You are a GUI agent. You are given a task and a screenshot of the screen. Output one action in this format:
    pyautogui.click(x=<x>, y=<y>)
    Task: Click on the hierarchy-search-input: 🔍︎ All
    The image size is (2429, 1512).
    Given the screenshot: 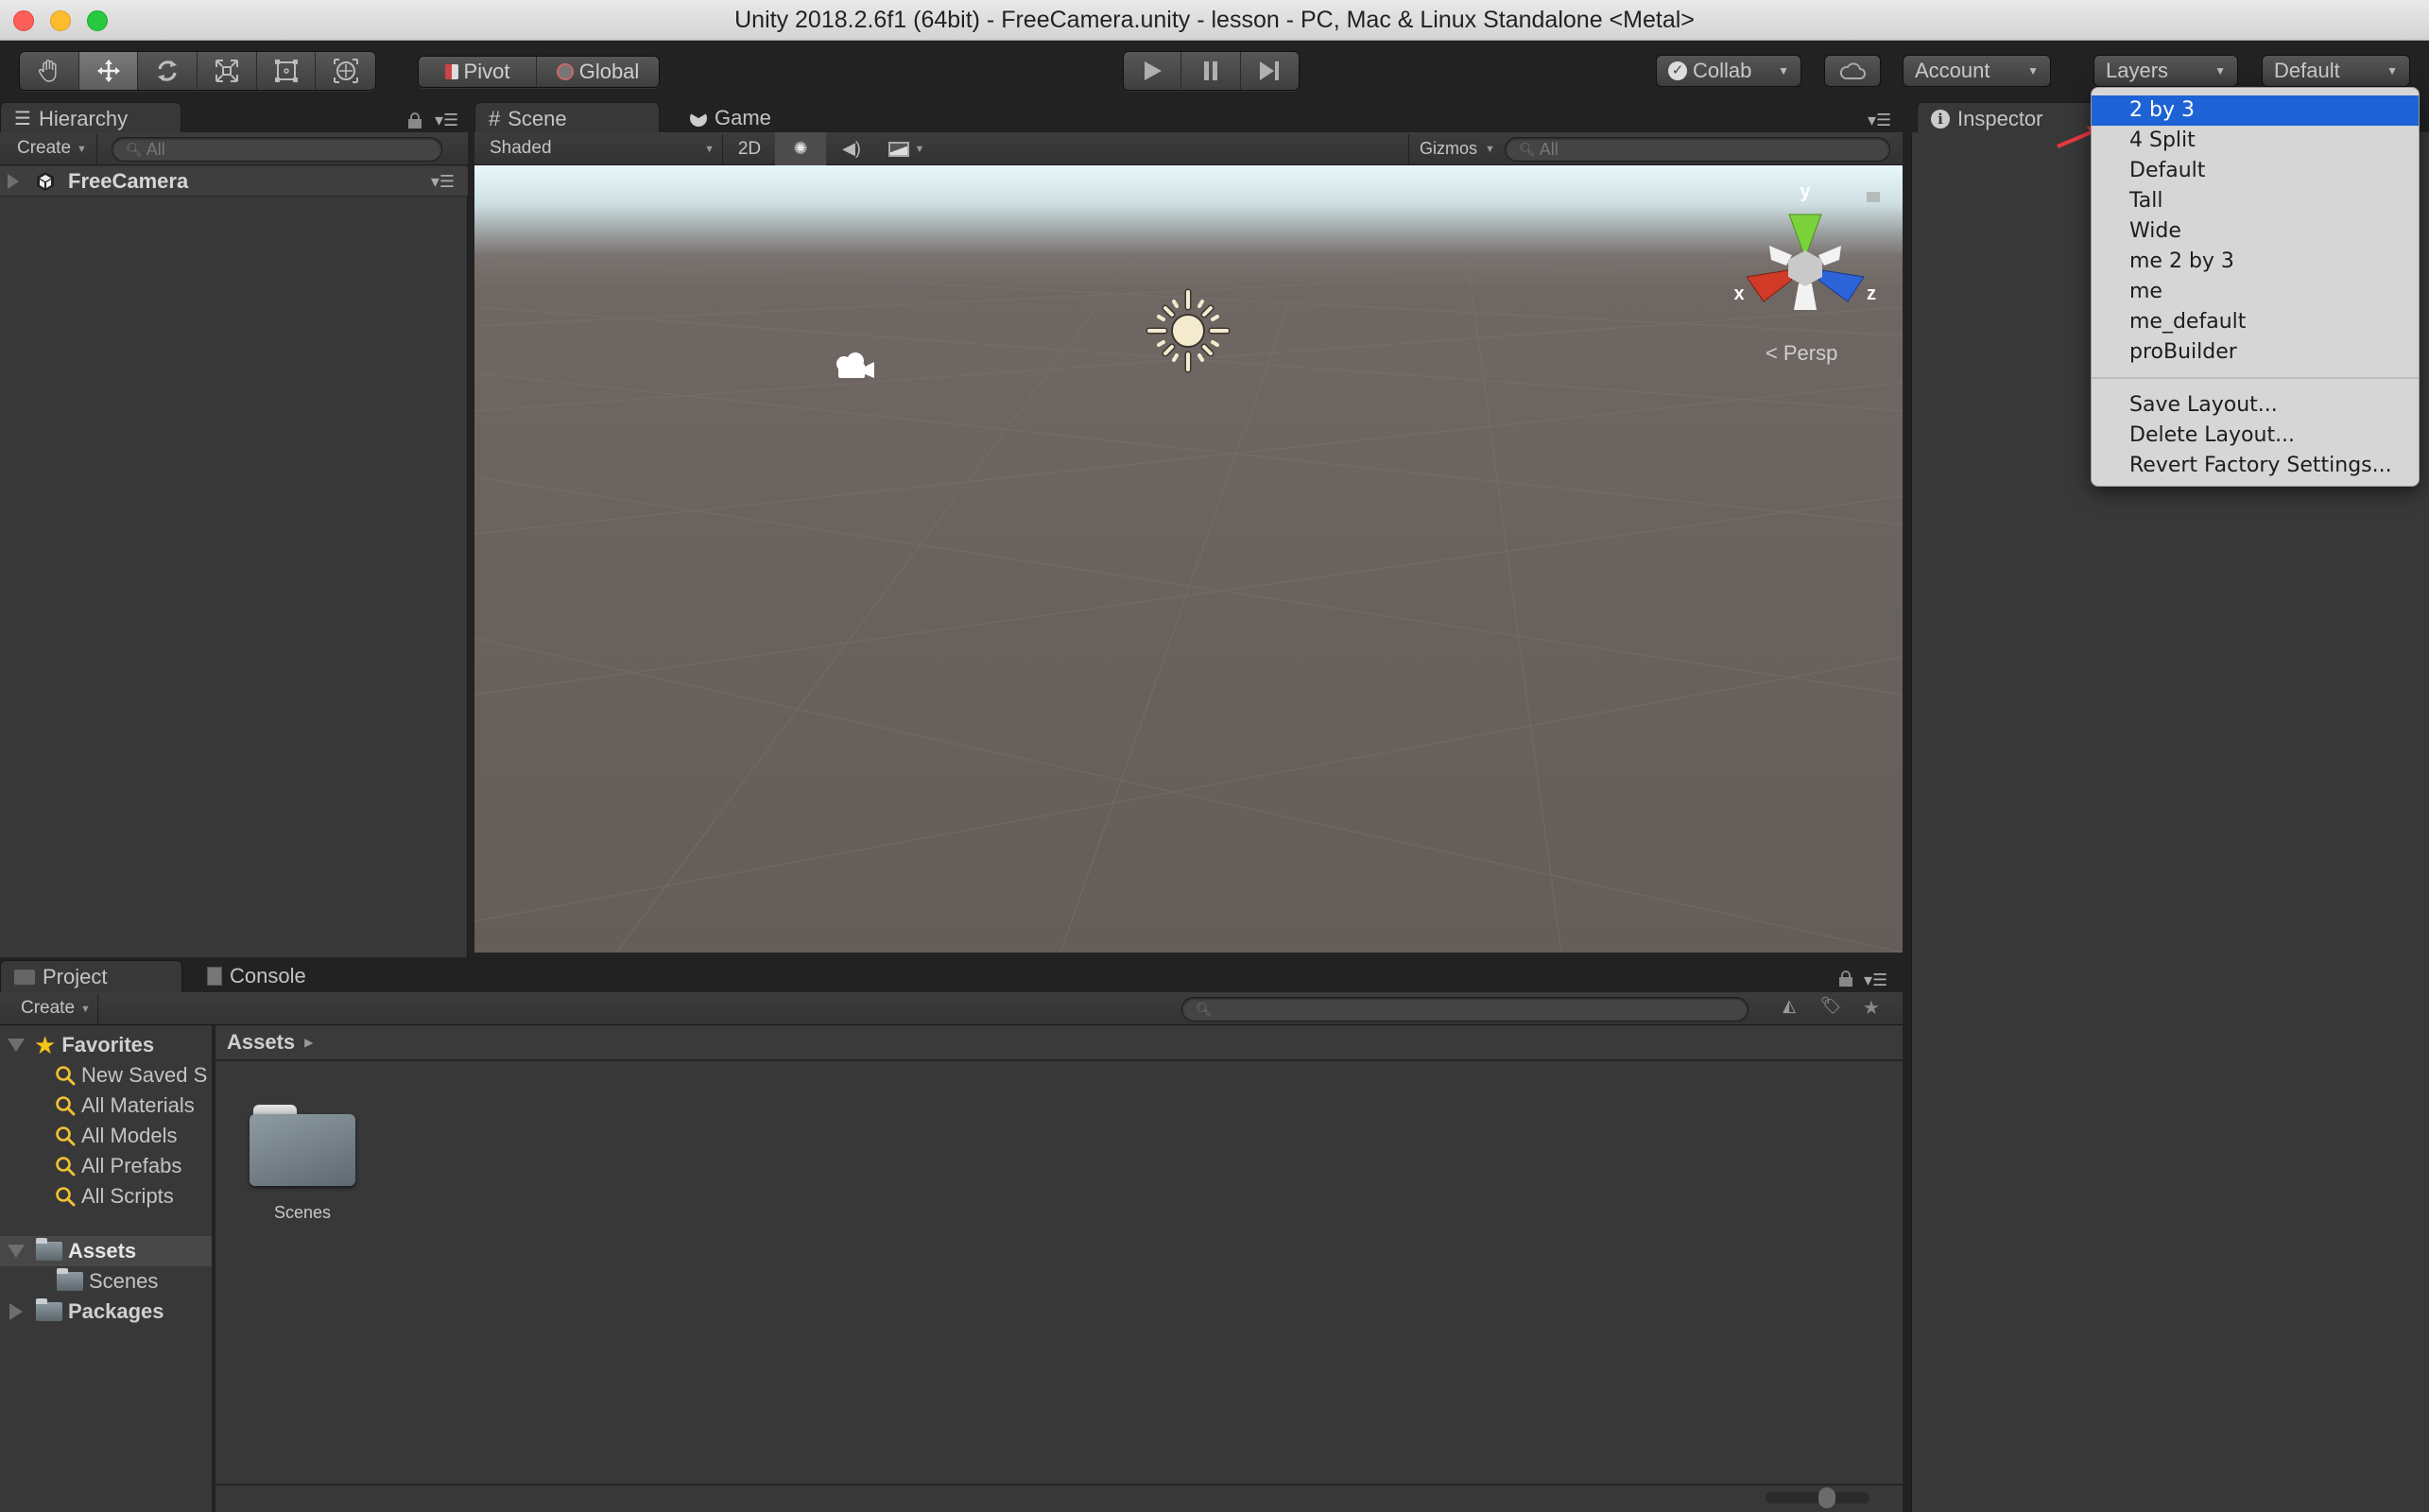 What is the action you would take?
    pyautogui.click(x=277, y=149)
    